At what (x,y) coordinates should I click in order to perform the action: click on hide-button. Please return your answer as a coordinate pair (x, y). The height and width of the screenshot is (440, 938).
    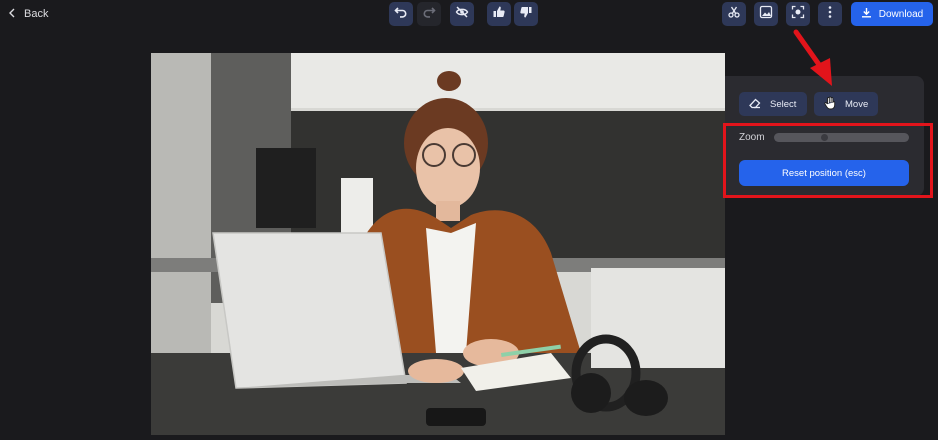
    Looking at the image, I should click on (462, 14).